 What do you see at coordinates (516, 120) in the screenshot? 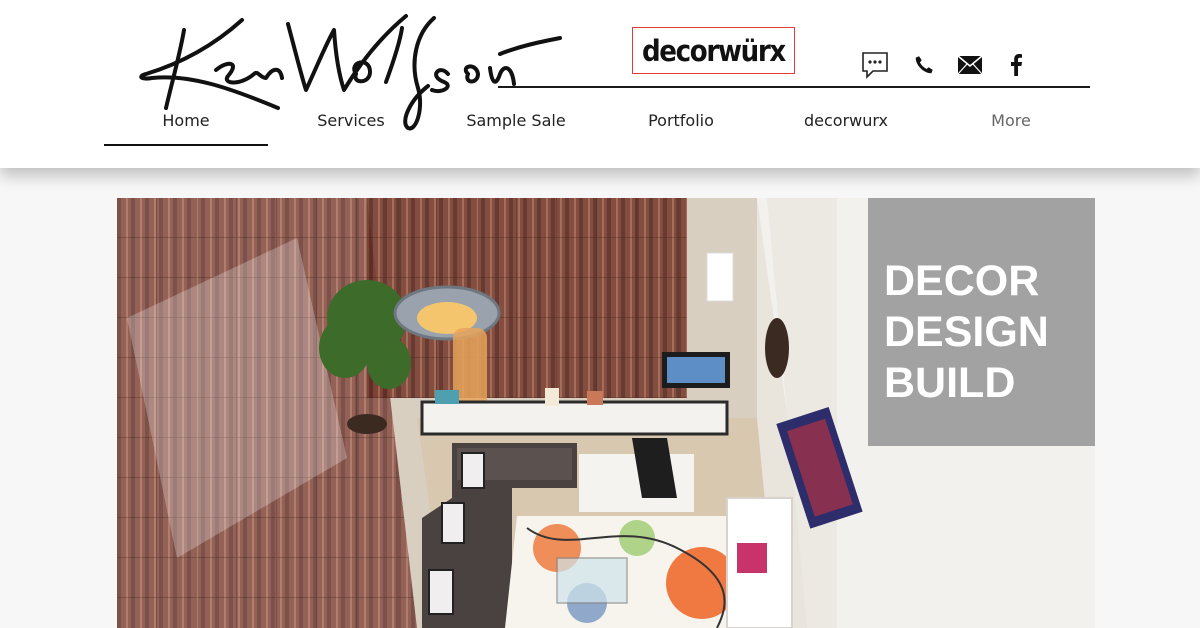
I see `nav-item-sample-sale-label: Sample Sale` at bounding box center [516, 120].